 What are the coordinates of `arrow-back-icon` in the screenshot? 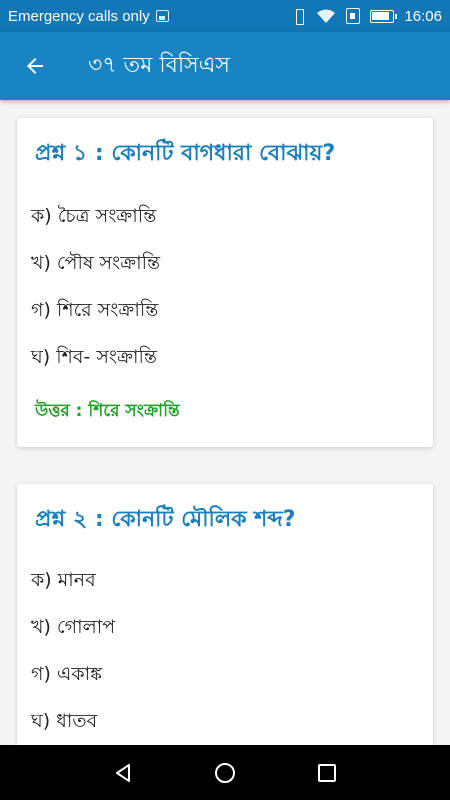 It's located at (35, 66).